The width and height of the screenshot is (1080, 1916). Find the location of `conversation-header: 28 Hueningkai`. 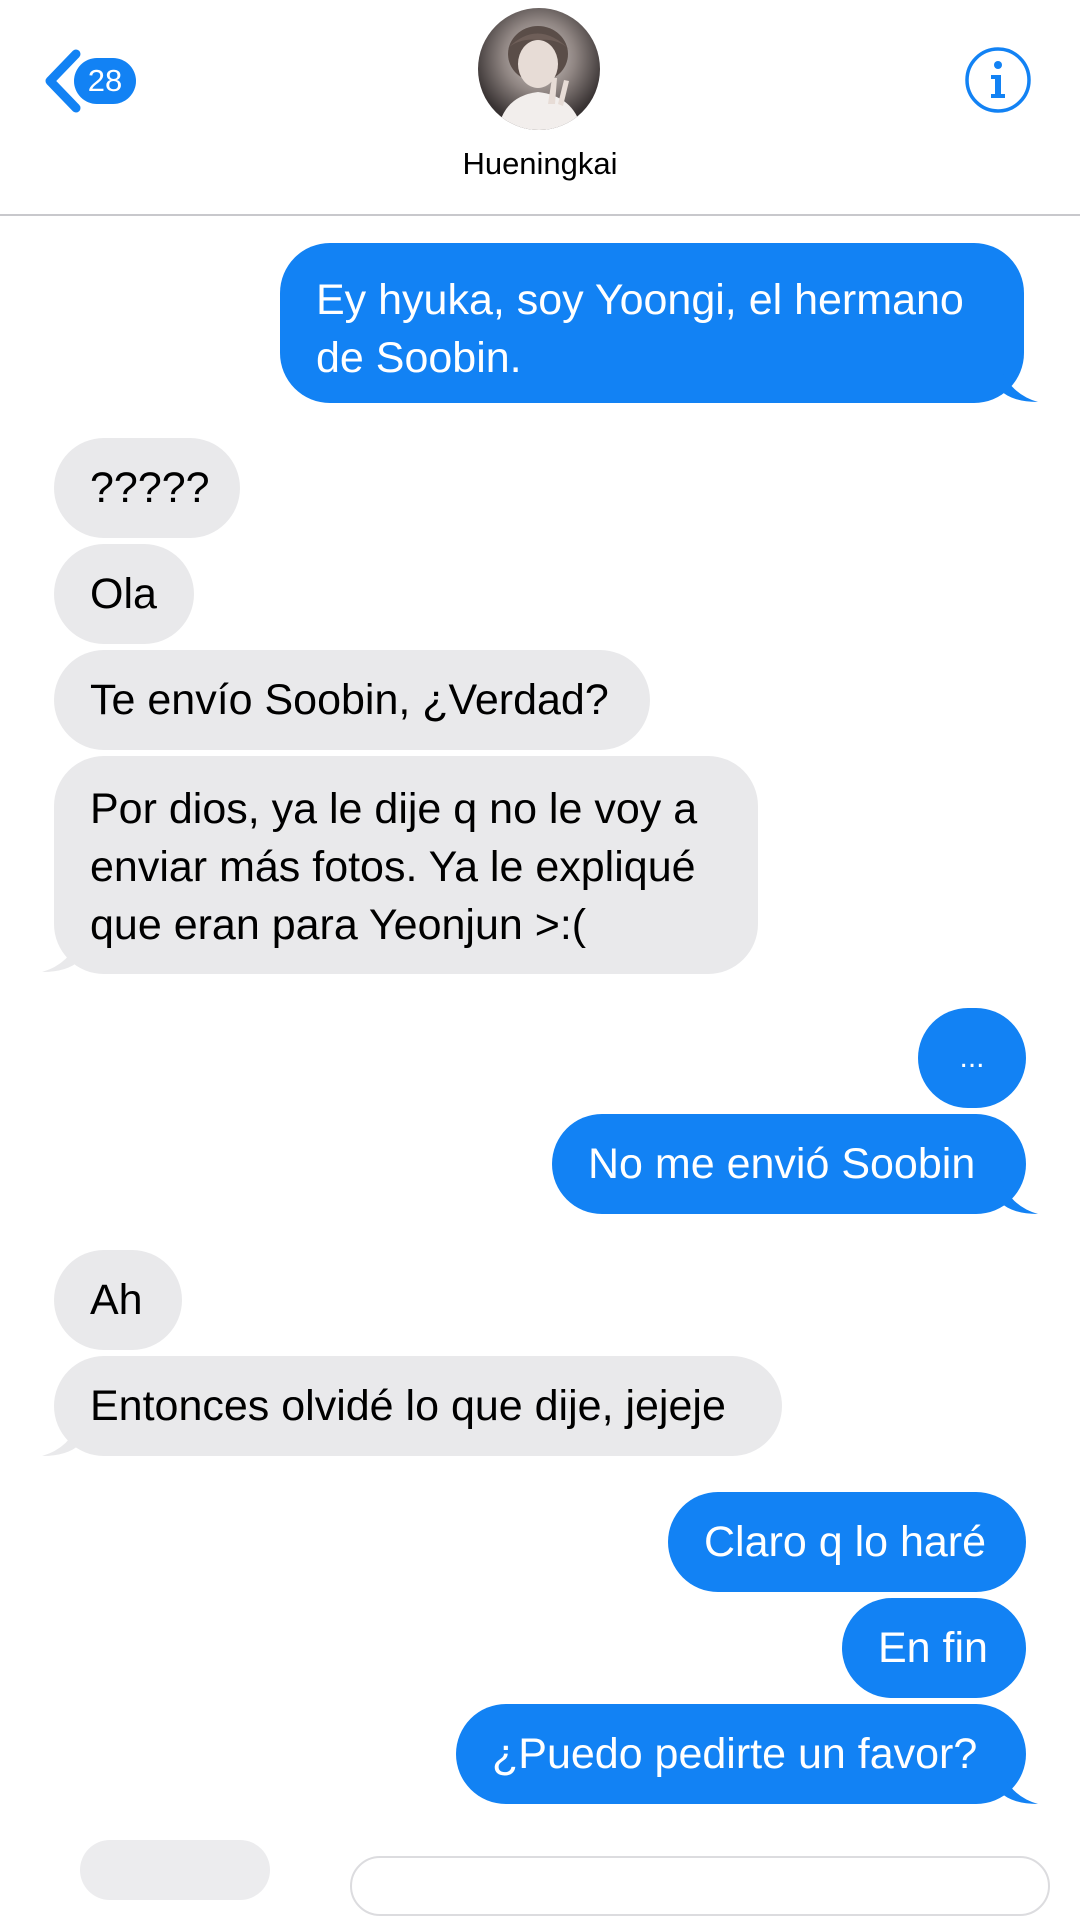

conversation-header: 28 Hueningkai is located at coordinates (540, 108).